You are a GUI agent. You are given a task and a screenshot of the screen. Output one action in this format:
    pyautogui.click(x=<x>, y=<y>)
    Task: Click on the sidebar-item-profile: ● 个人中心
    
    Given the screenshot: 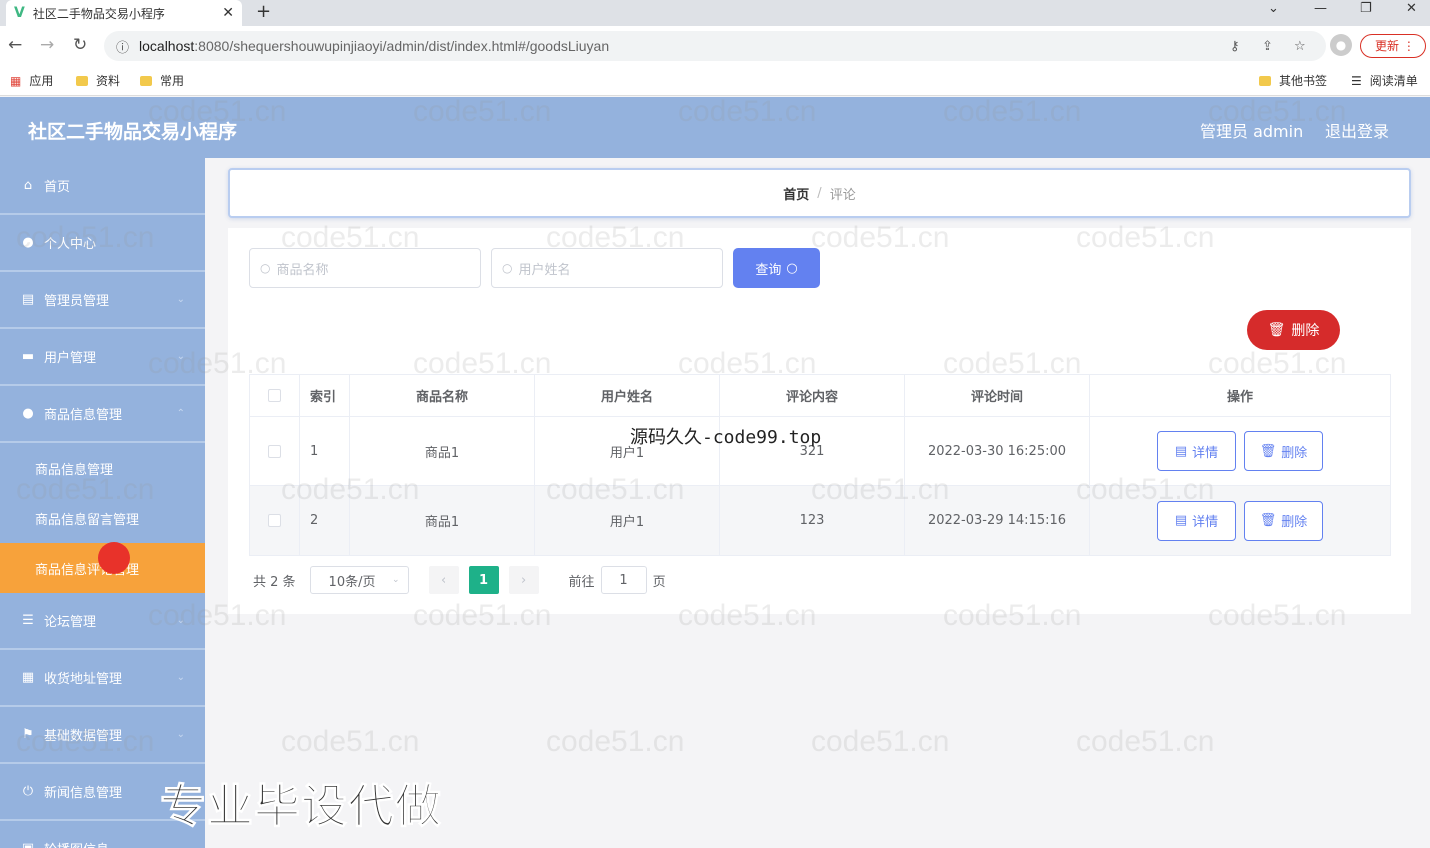 What is the action you would take?
    pyautogui.click(x=102, y=243)
    